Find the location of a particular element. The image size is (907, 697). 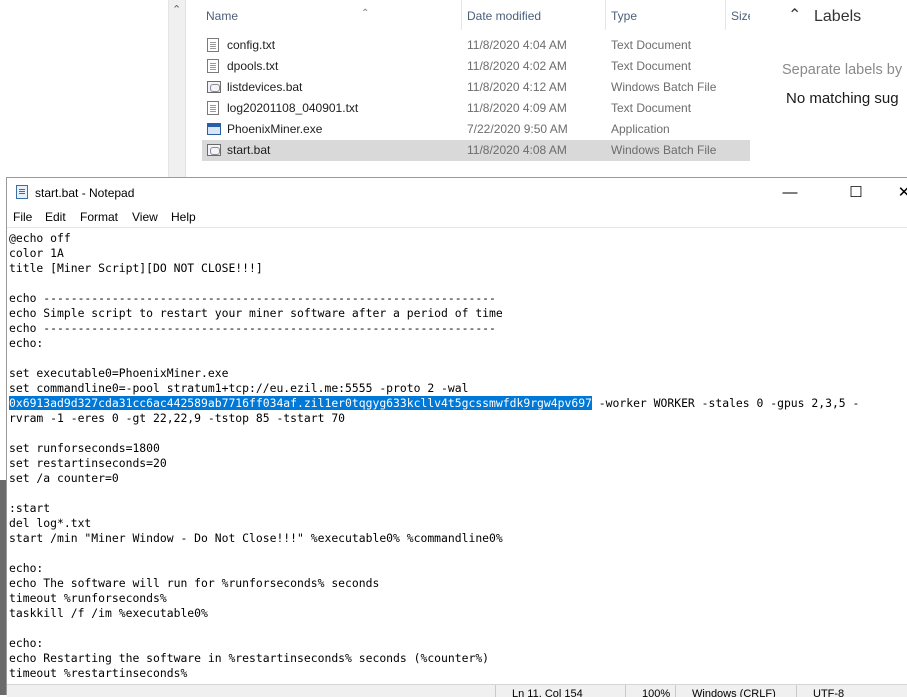

sort-ascending-icon: ⌃ is located at coordinates (365, 13).